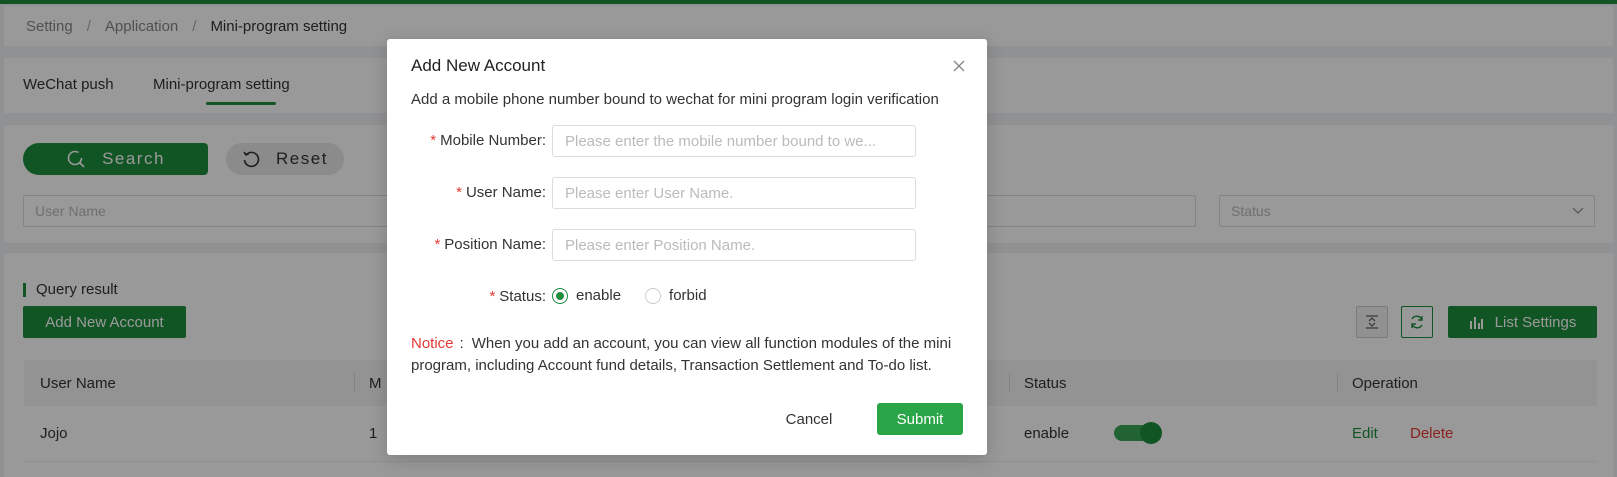 Image resolution: width=1617 pixels, height=477 pixels. I want to click on user-name-input, so click(734, 193).